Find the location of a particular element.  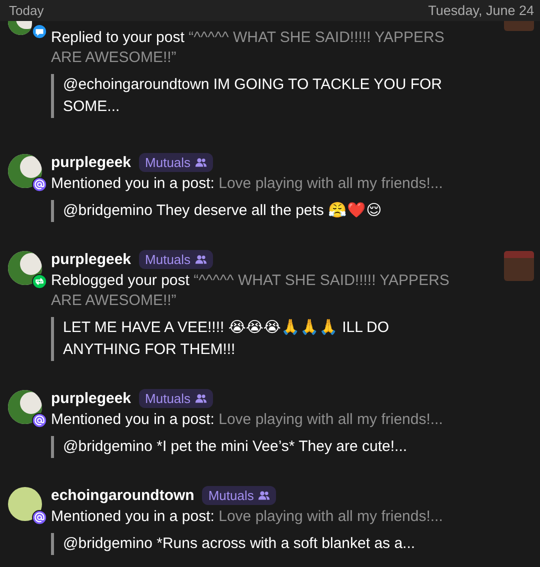

notification-text: Reblogged your post “^^^^^ WHAT SHE SAID!!!!! YAPPERS ARE AWESOME!!” is located at coordinates (250, 291).